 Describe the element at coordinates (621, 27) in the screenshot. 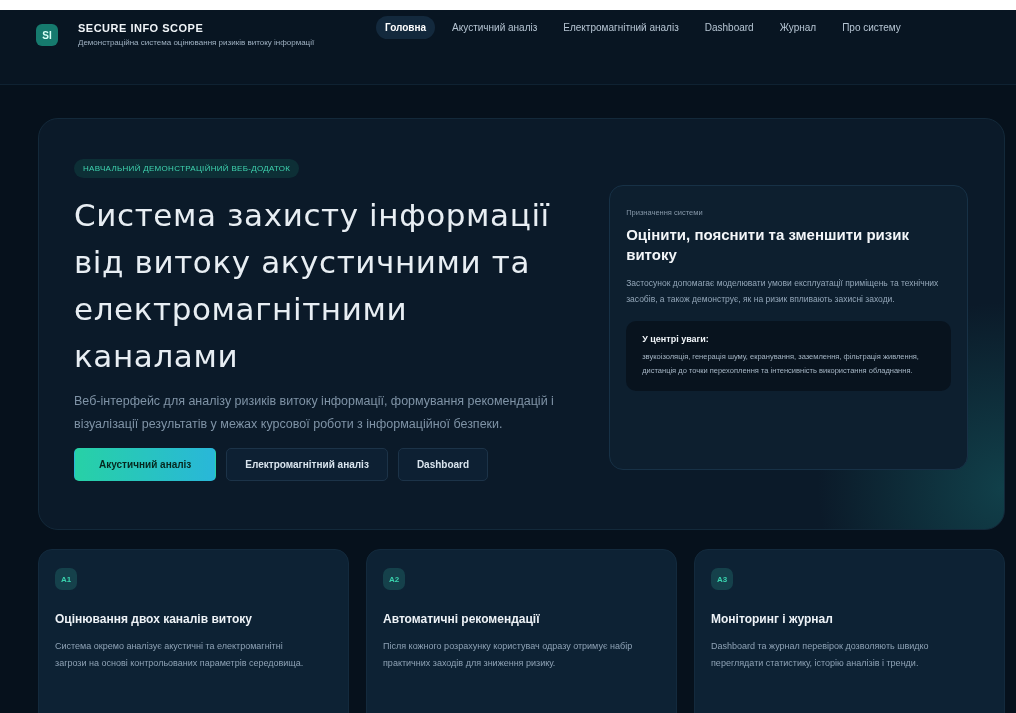

I see `nav-link: Електромагнітний аналіз` at that location.